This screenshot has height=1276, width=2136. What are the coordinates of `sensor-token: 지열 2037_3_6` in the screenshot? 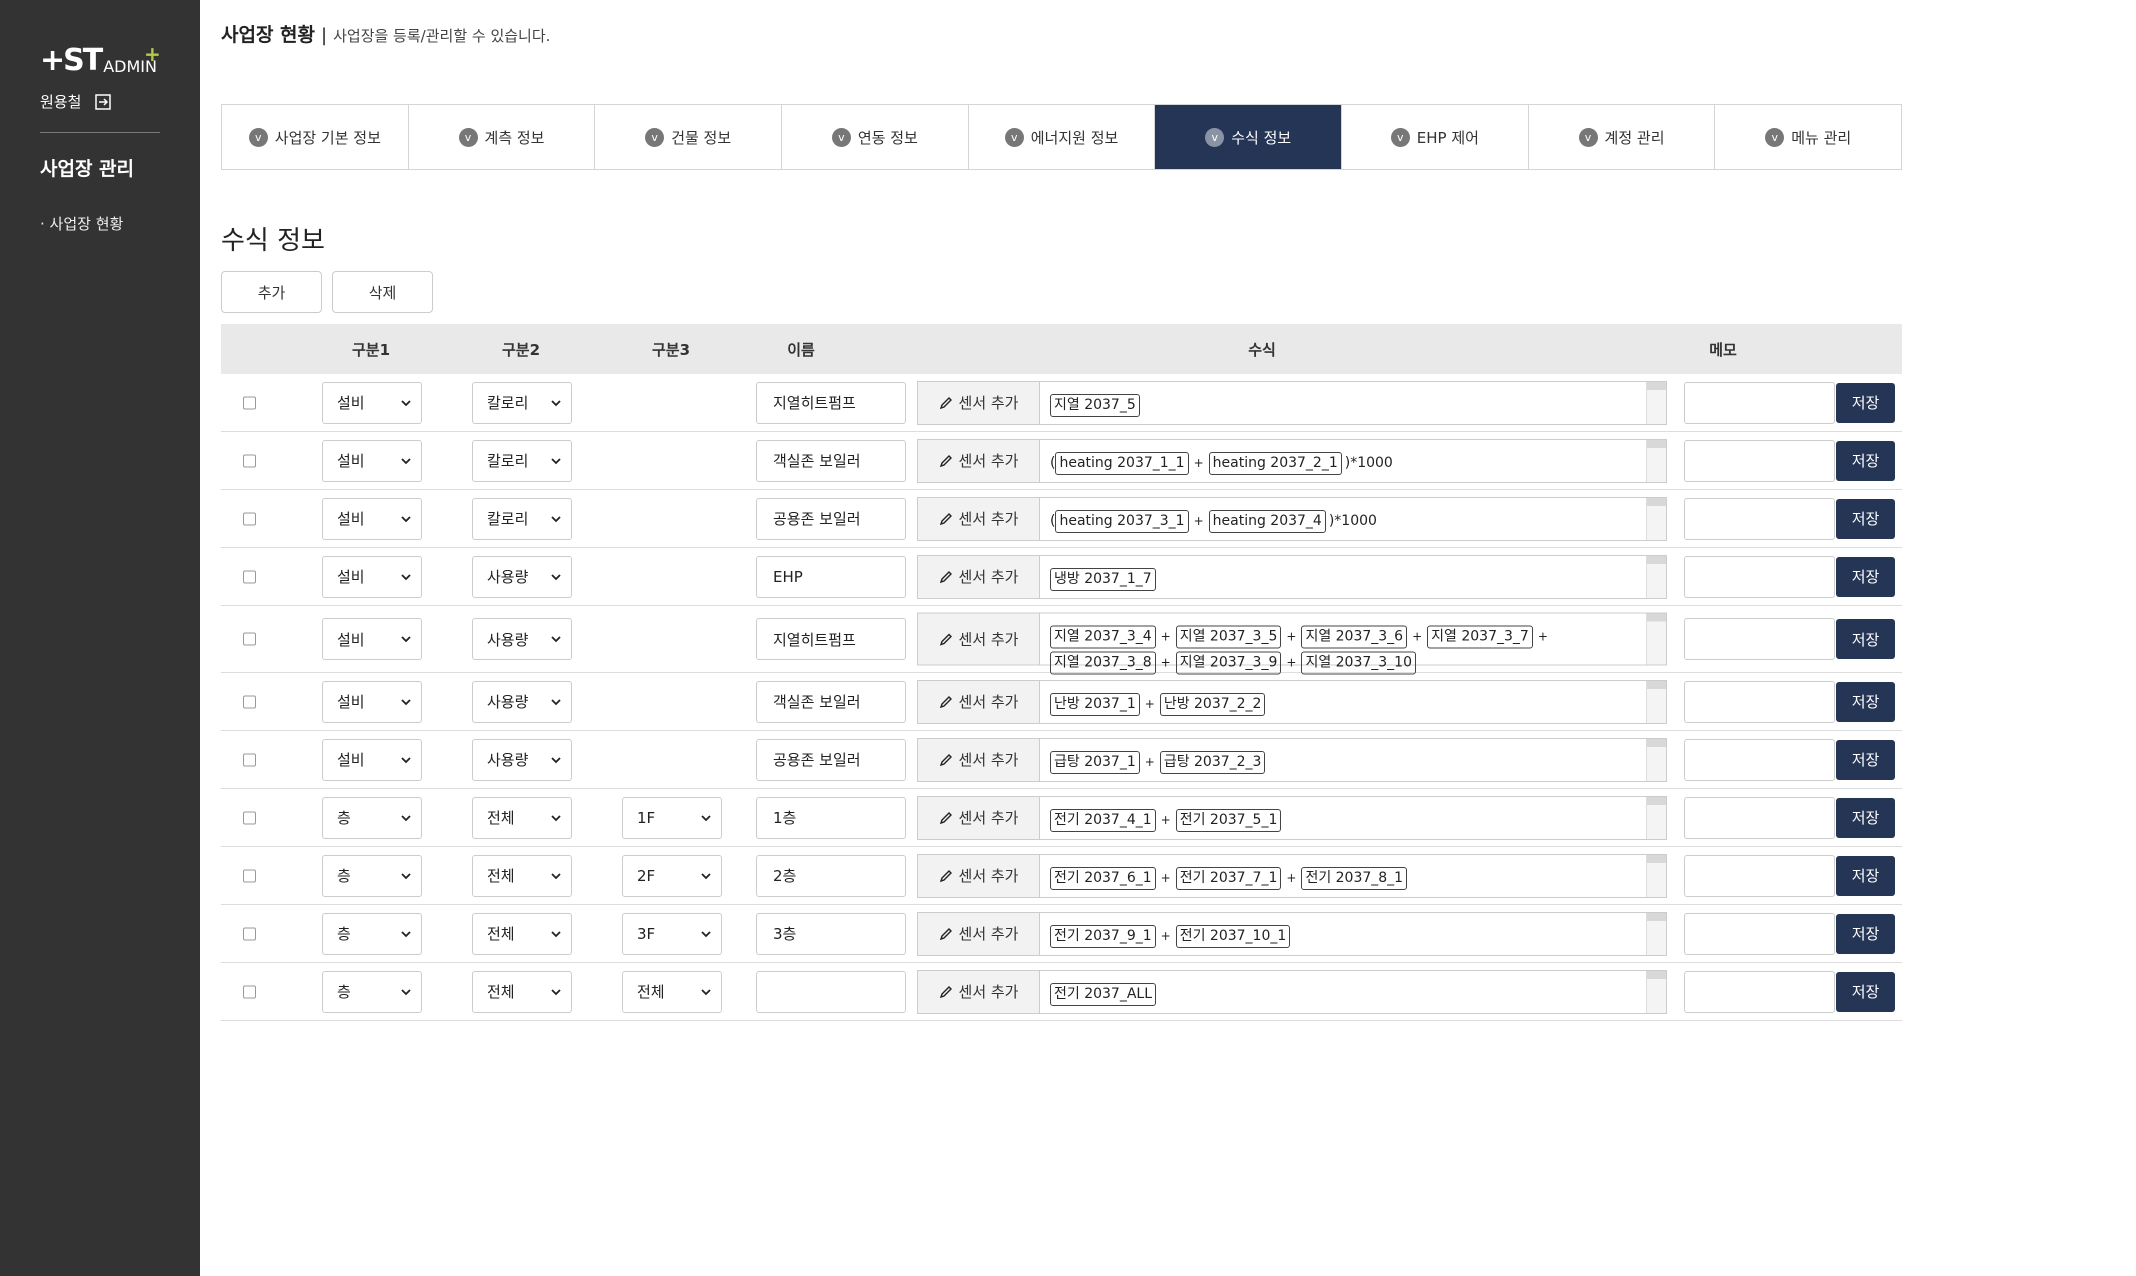 It's located at (1354, 637).